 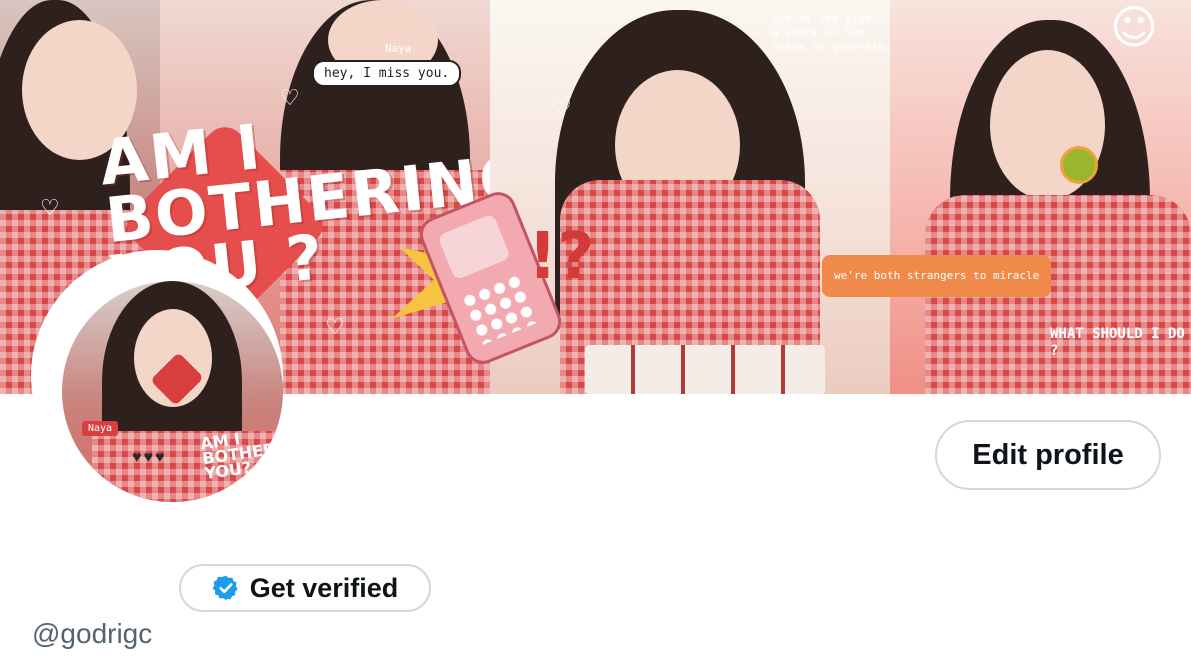 What do you see at coordinates (92, 633) in the screenshot?
I see `user-handle: @godrigc` at bounding box center [92, 633].